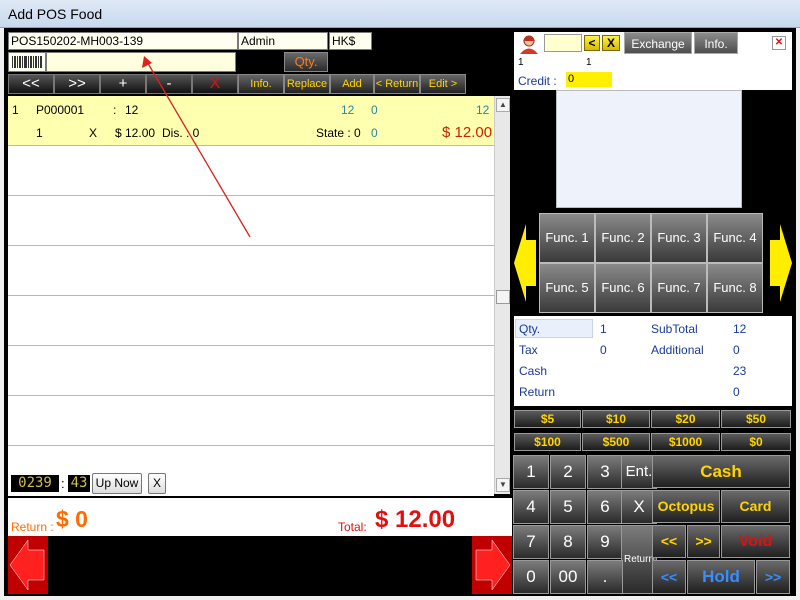 The width and height of the screenshot is (800, 600). What do you see at coordinates (60, 110) in the screenshot?
I see `item-code: P000001` at bounding box center [60, 110].